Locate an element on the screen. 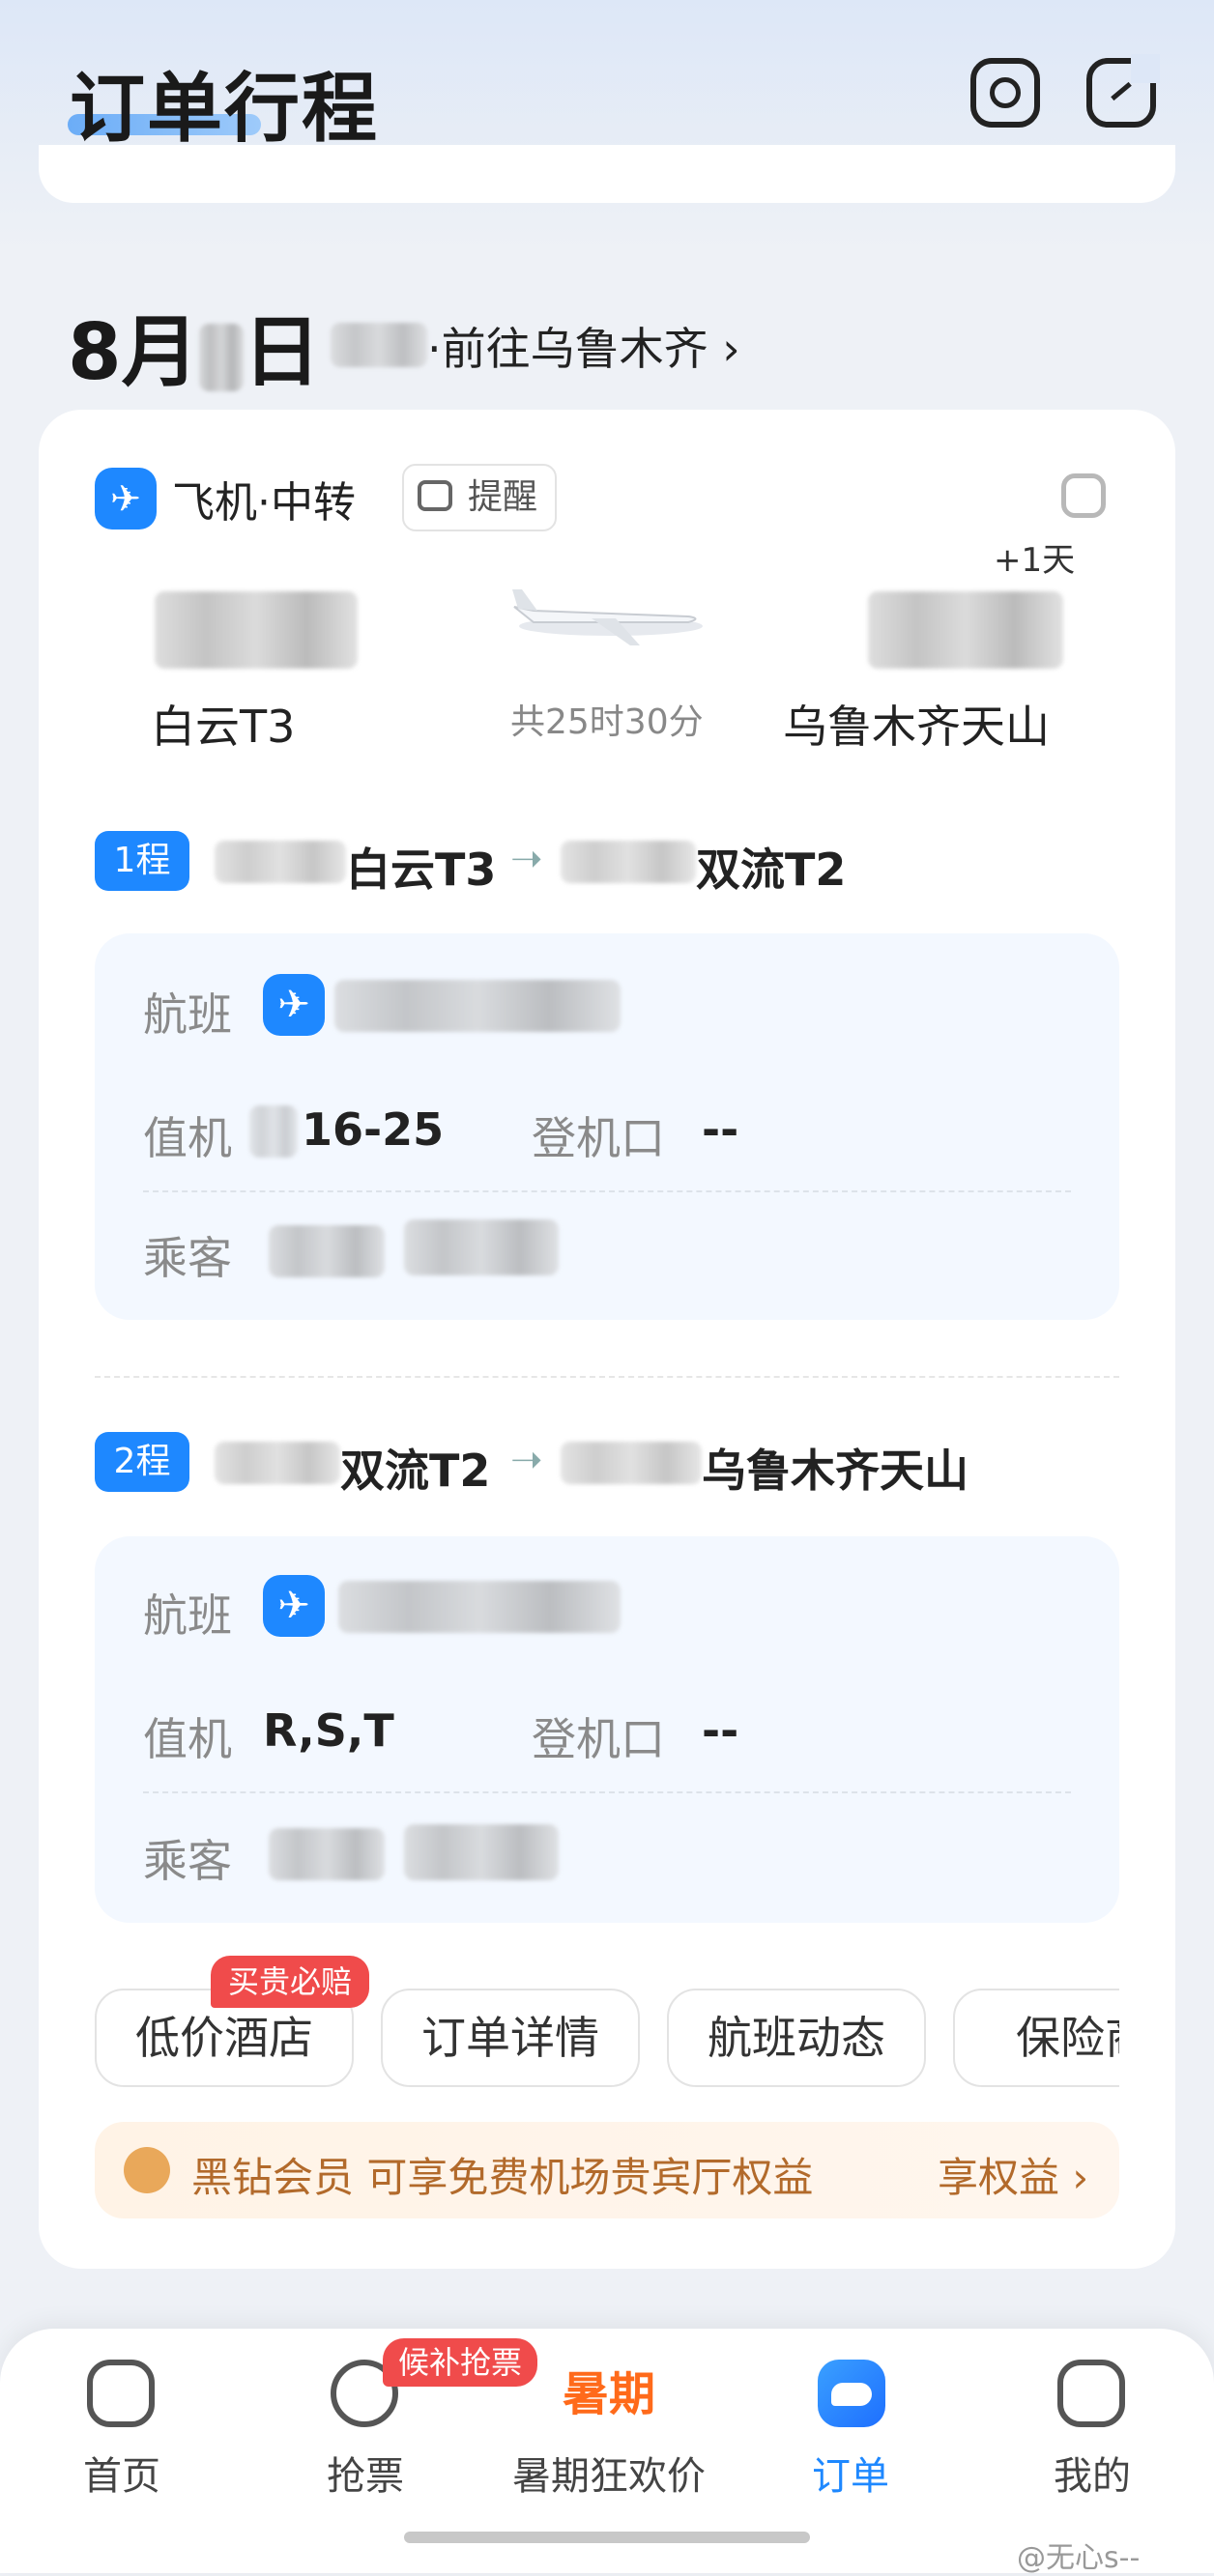  insurance-button-clip: 保险商 is located at coordinates (1036, 2038).